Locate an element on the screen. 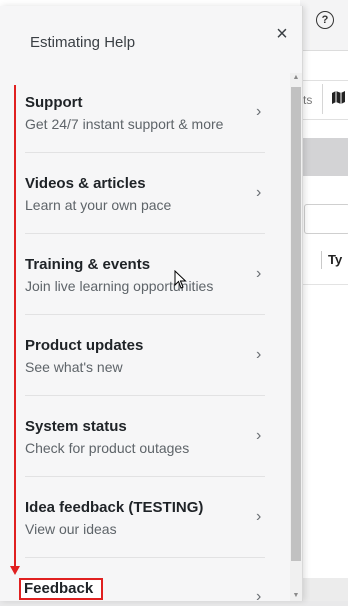  row-divider is located at coordinates (324, 284).